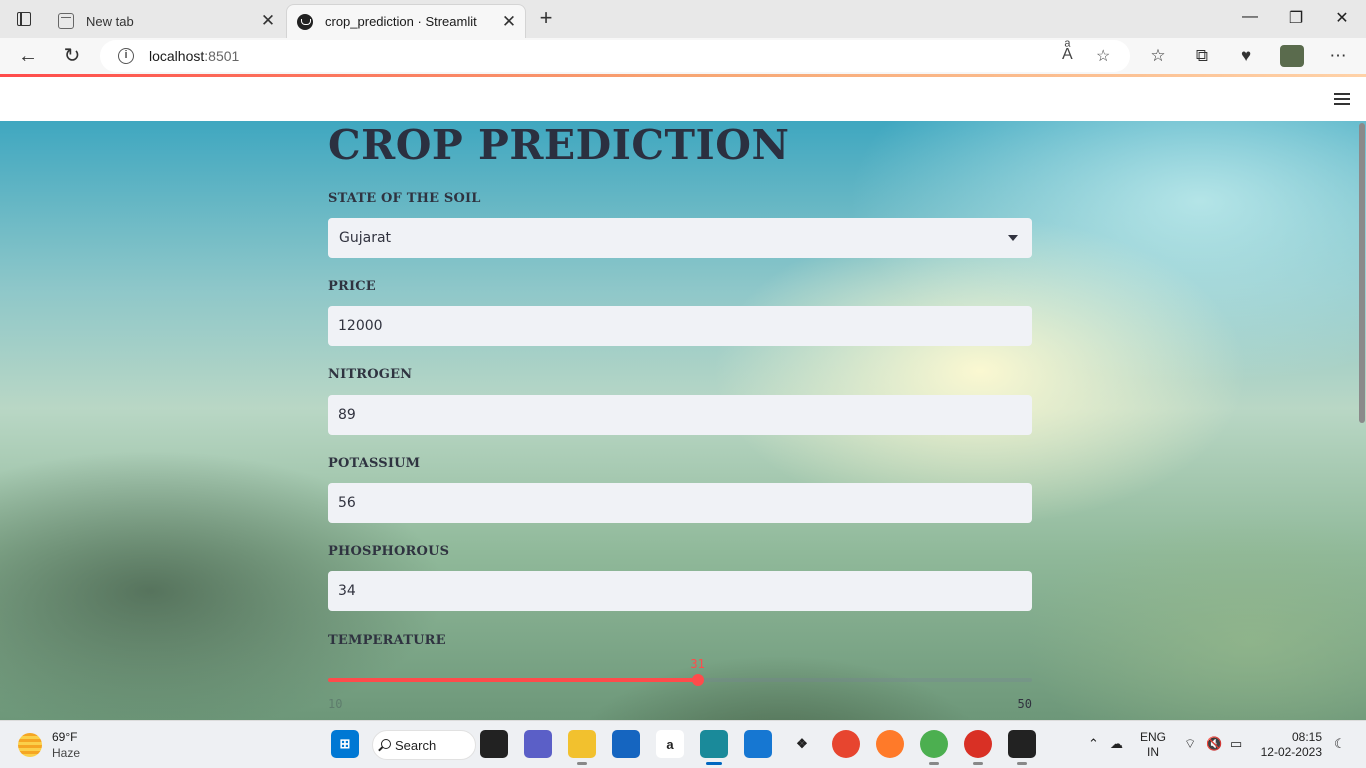 Image resolution: width=1366 pixels, height=768 pixels. Describe the element at coordinates (559, 145) in the screenshot. I see `page-title: CROP PREDICTION` at that location.